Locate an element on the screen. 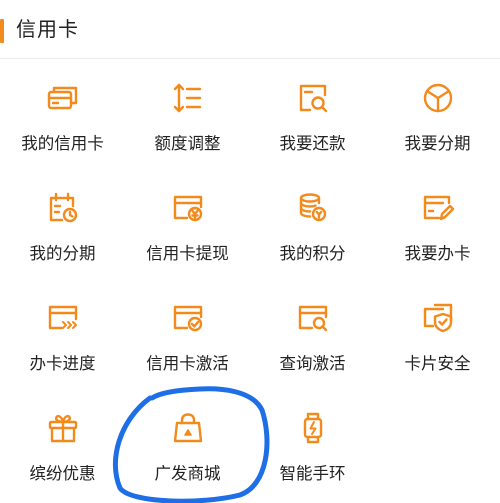 The height and width of the screenshot is (503, 500). repay-search-icon is located at coordinates (313, 98).